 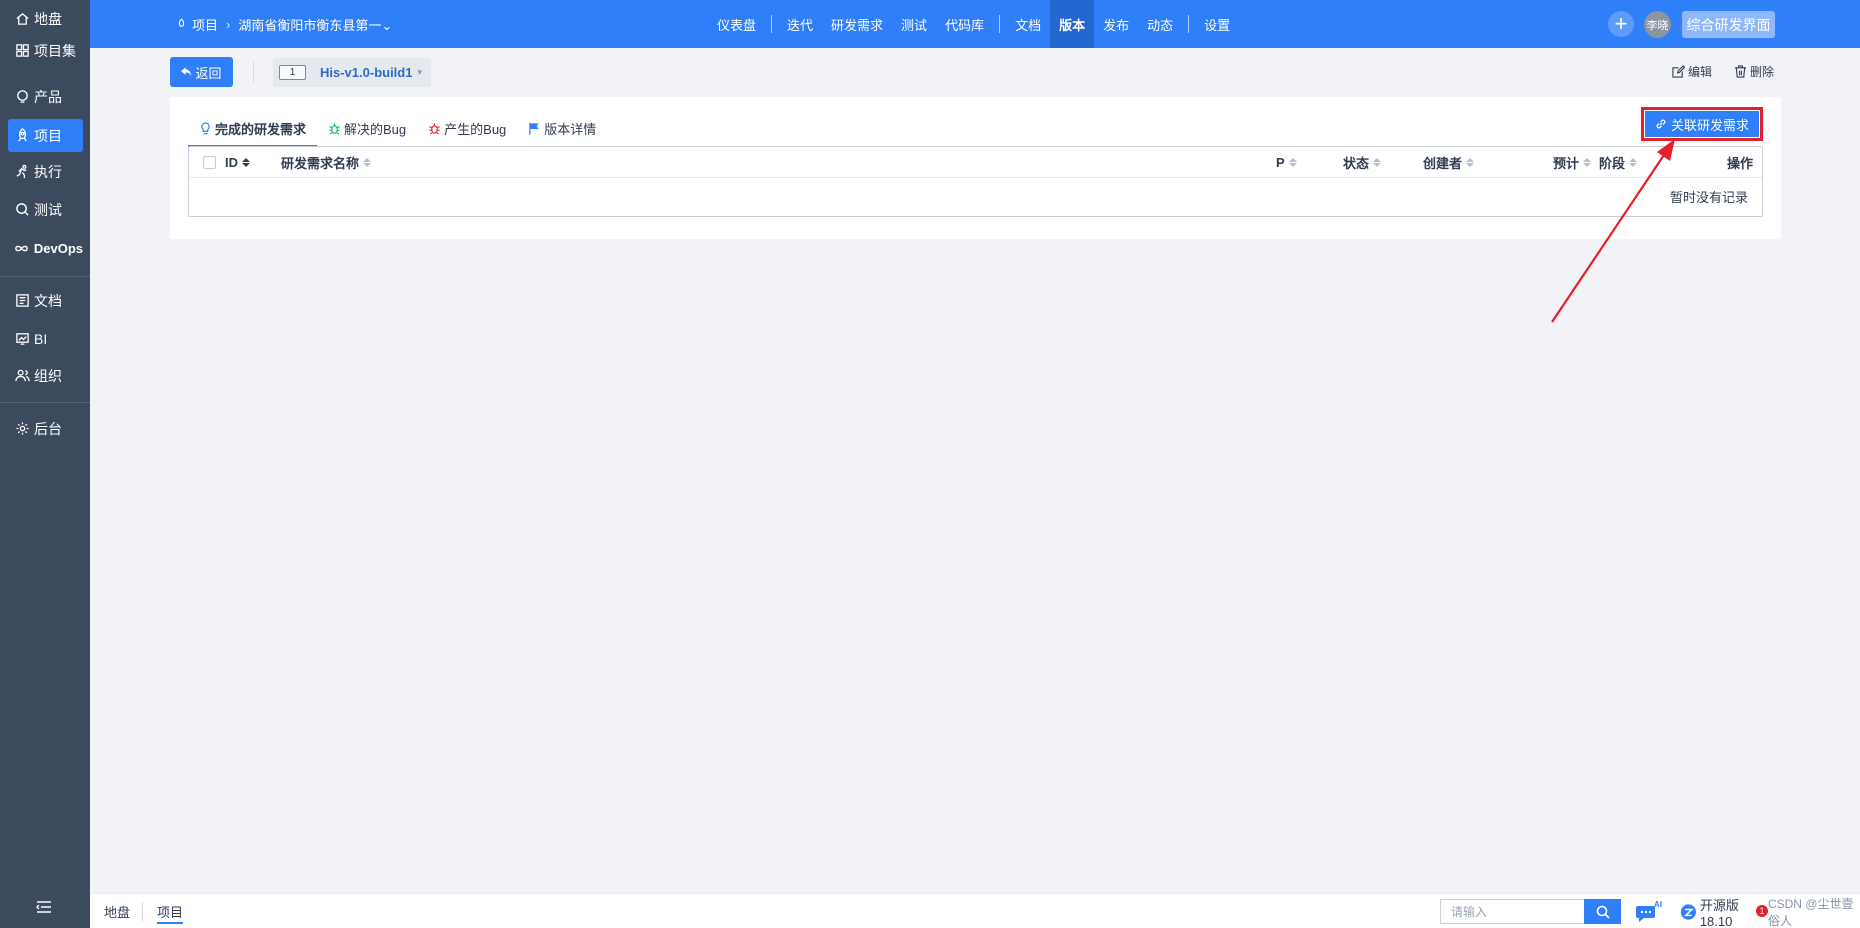 I want to click on bottom-bar: 地盘 项目 请输入 AI 开源版18.10 CSDN @尘世壹俗人, so click(x=975, y=910).